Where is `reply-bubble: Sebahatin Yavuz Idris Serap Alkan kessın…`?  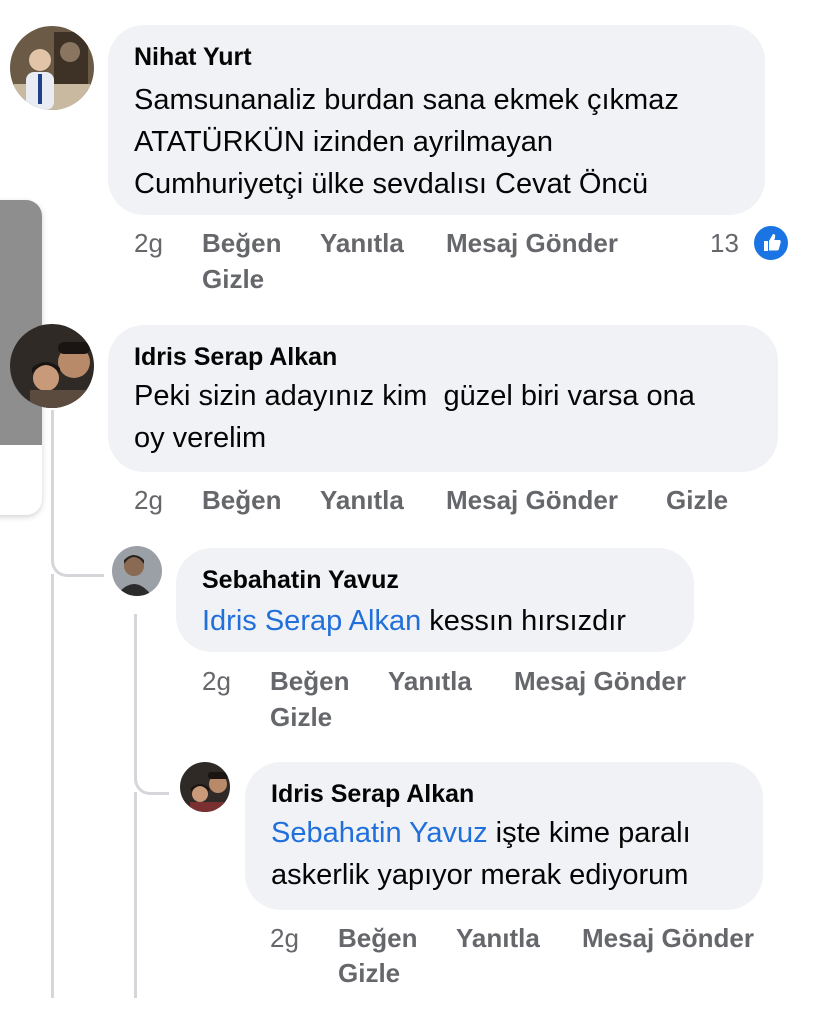
reply-bubble: Sebahatin Yavuz Idris Serap Alkan kessın… is located at coordinates (435, 600).